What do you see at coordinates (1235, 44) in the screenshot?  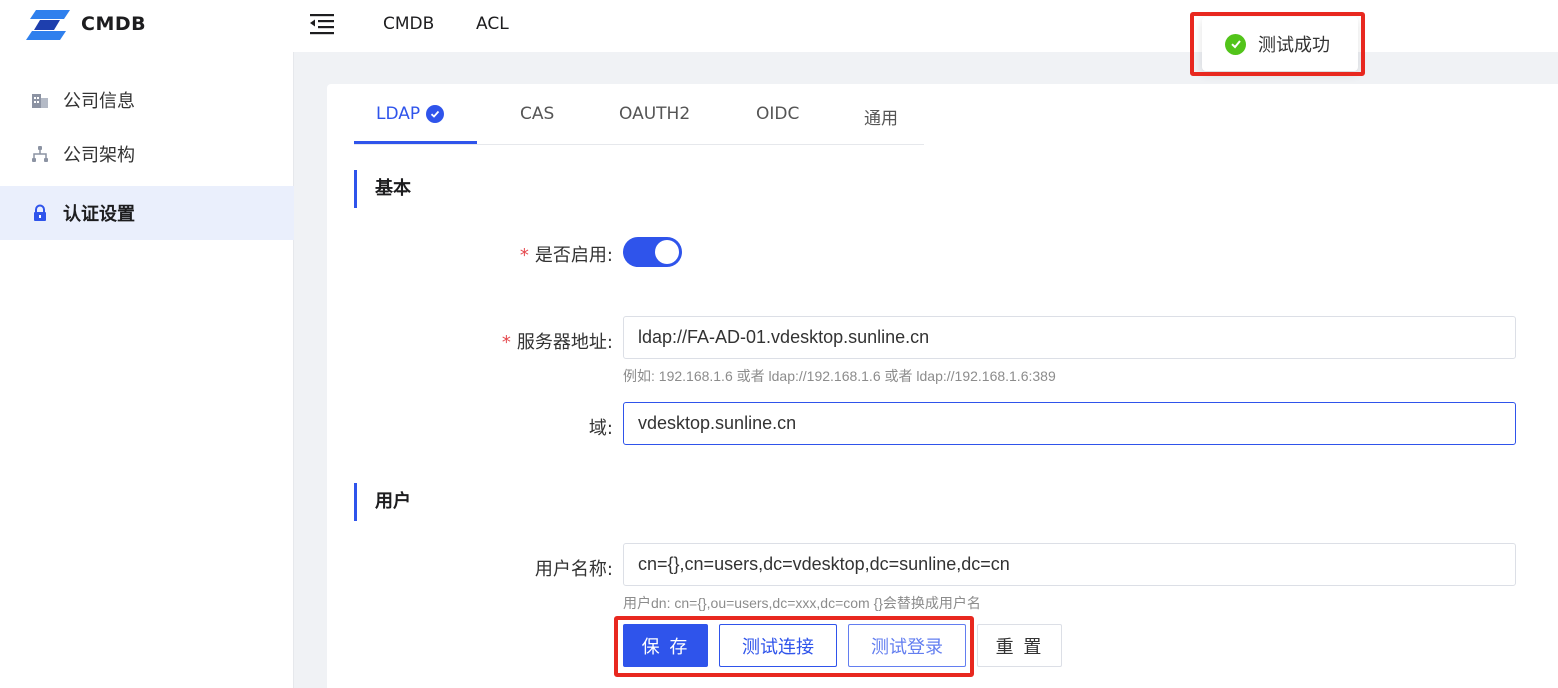 I see `success-check-icon` at bounding box center [1235, 44].